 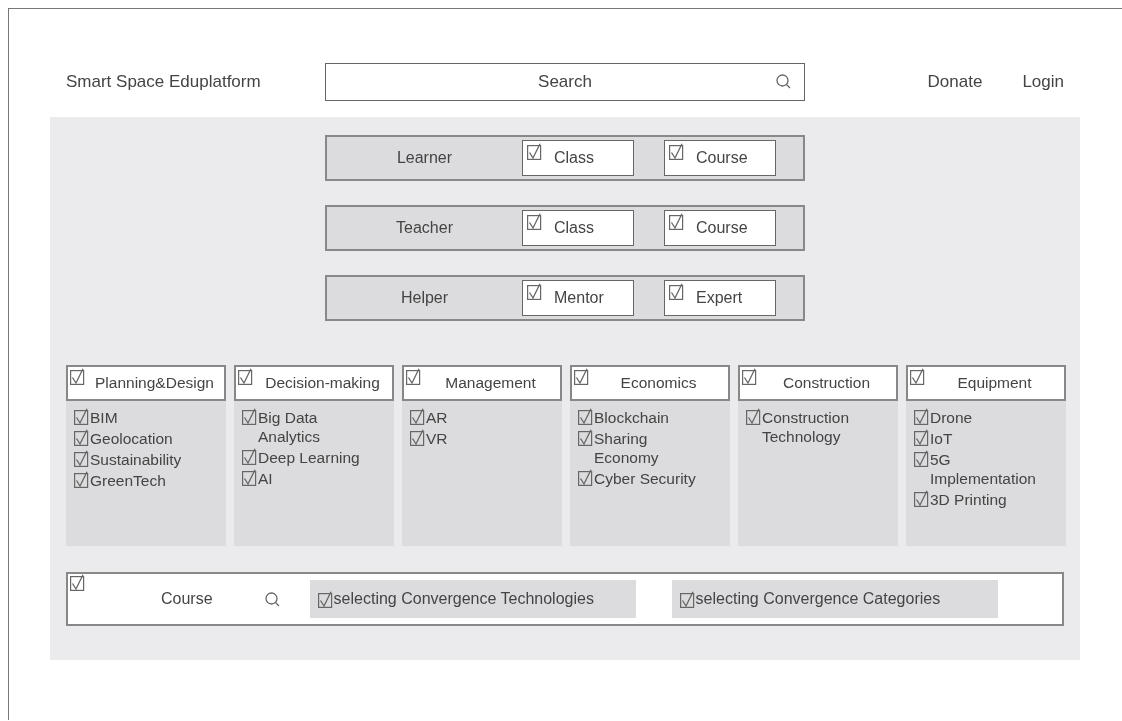 I want to click on category-item: AR, so click(x=437, y=417).